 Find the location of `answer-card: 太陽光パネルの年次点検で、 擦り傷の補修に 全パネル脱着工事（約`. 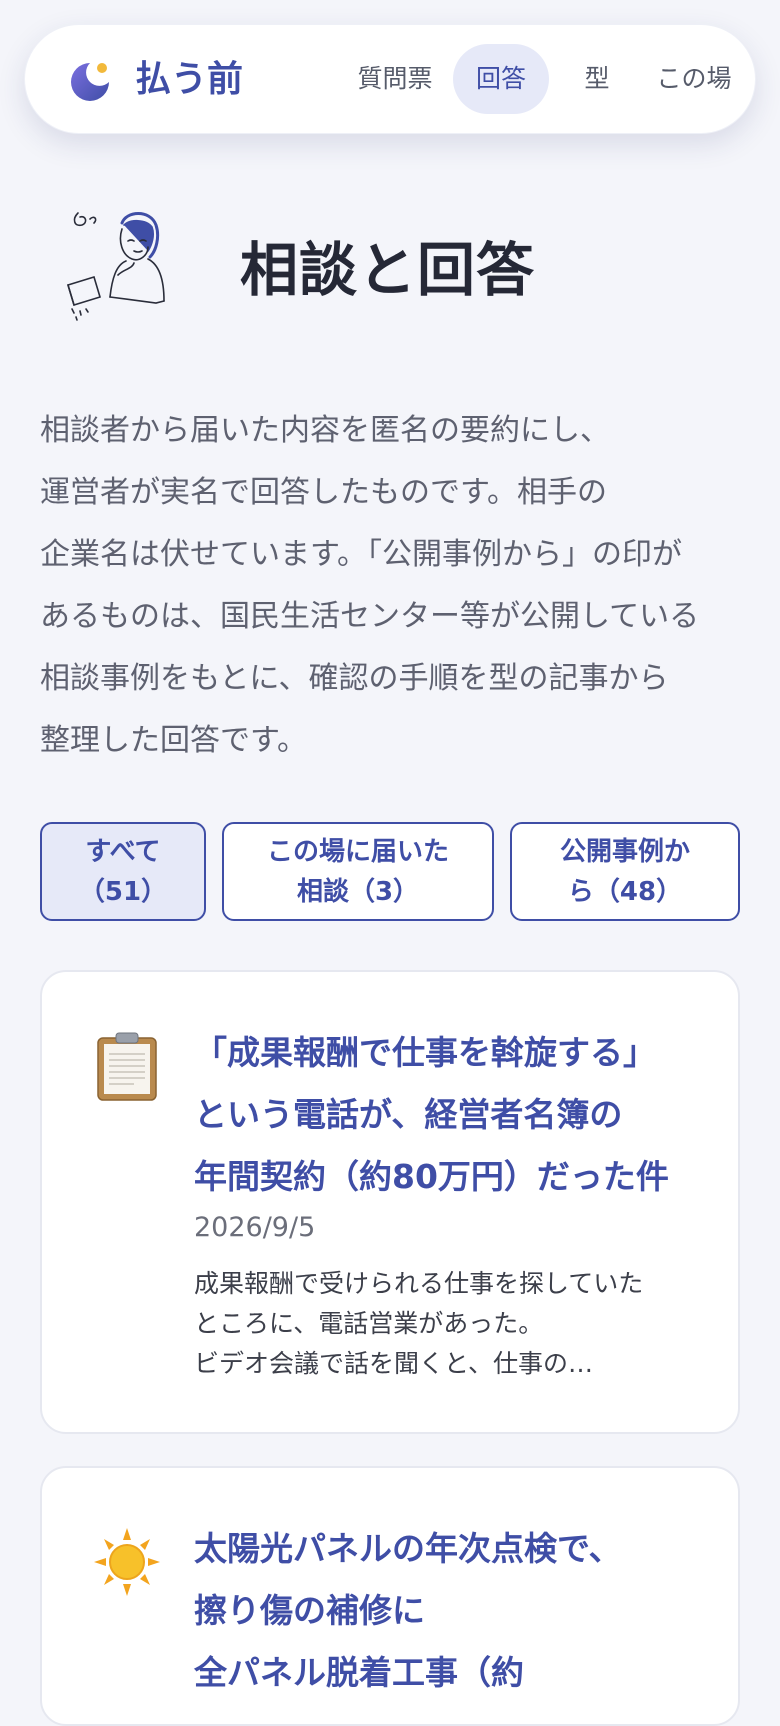

answer-card: 太陽光パネルの年次点検で、 擦り傷の補修に 全パネル脱着工事（約 is located at coordinates (390, 1596).